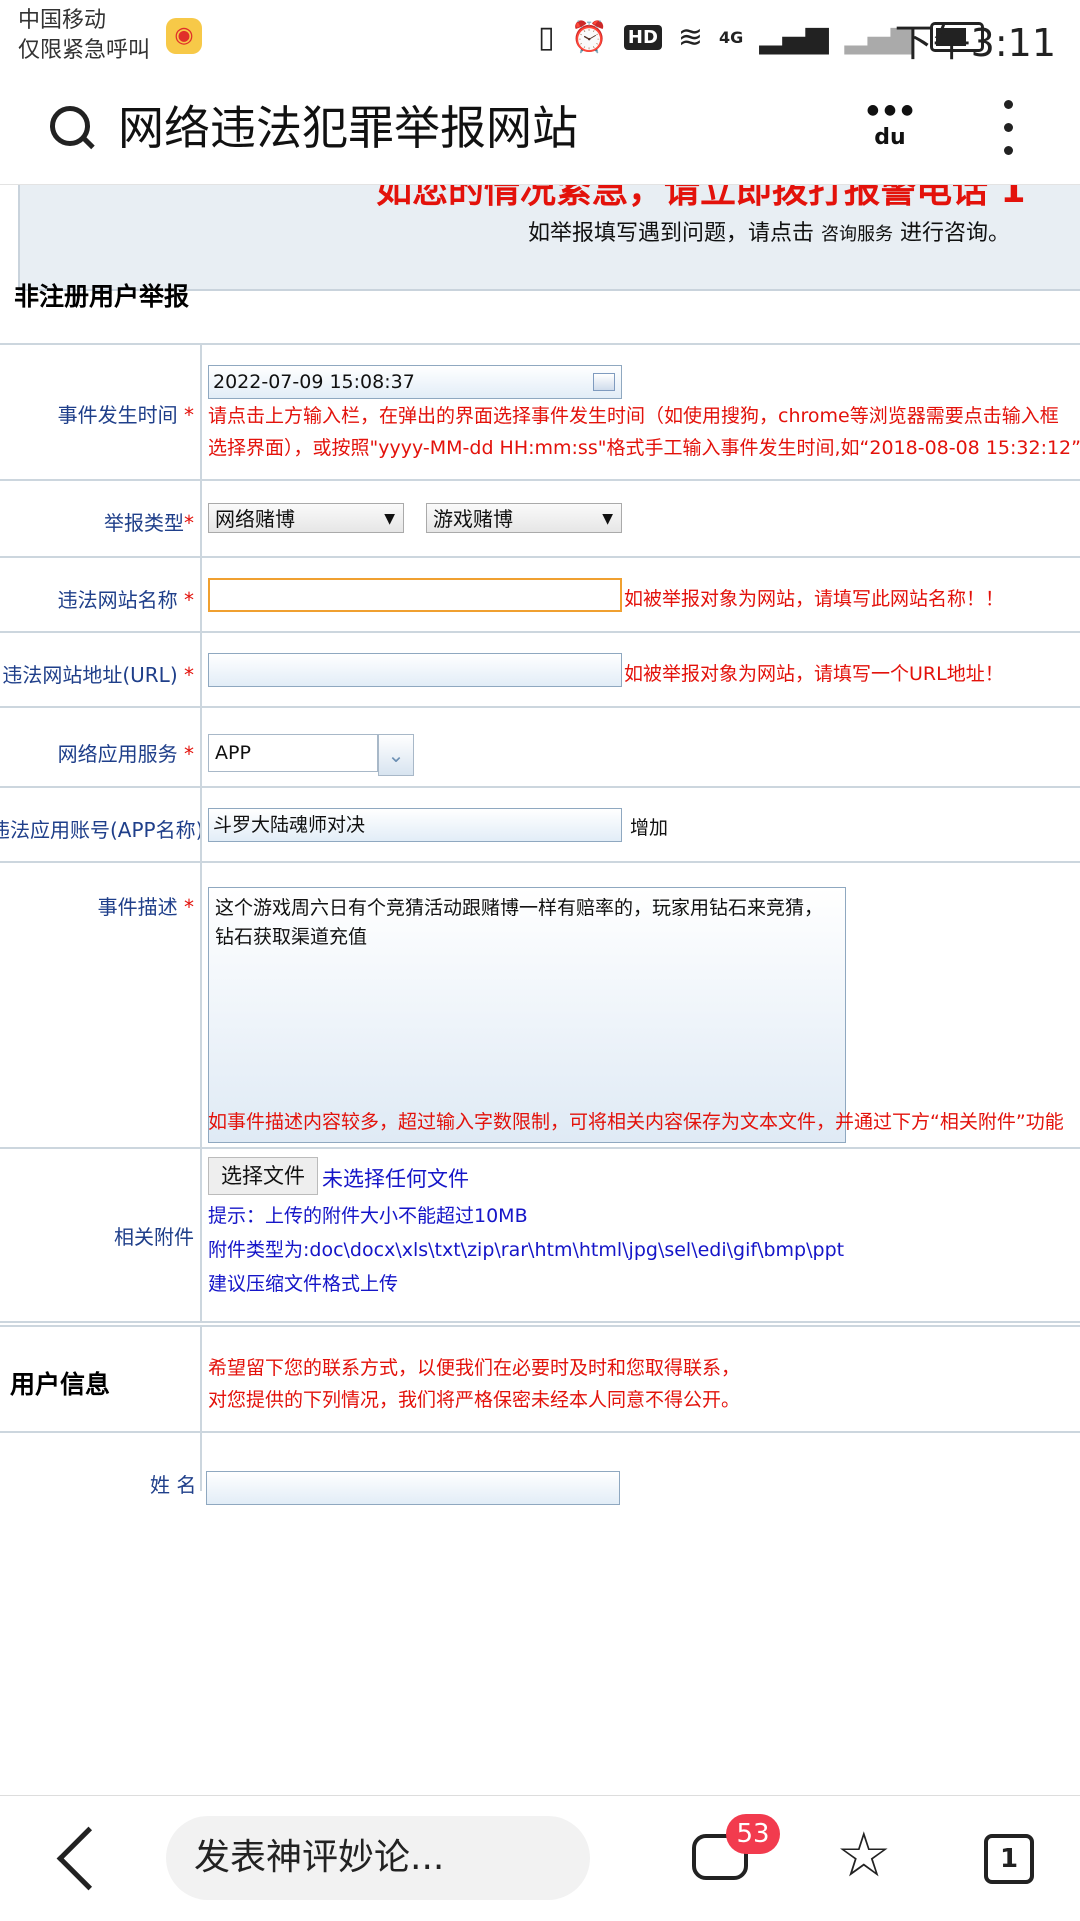 The width and height of the screenshot is (1080, 1921). I want to click on site-name-input, so click(415, 595).